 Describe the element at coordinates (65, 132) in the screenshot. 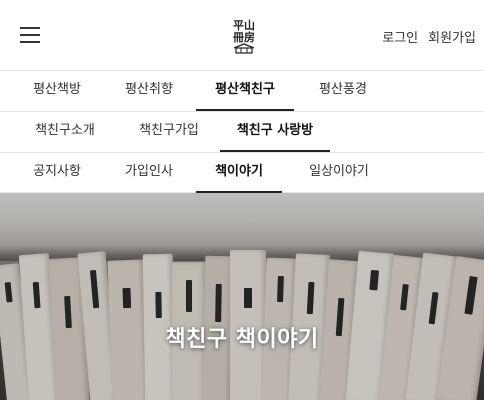

I see `tab-friends-intro: 책친구소개` at that location.